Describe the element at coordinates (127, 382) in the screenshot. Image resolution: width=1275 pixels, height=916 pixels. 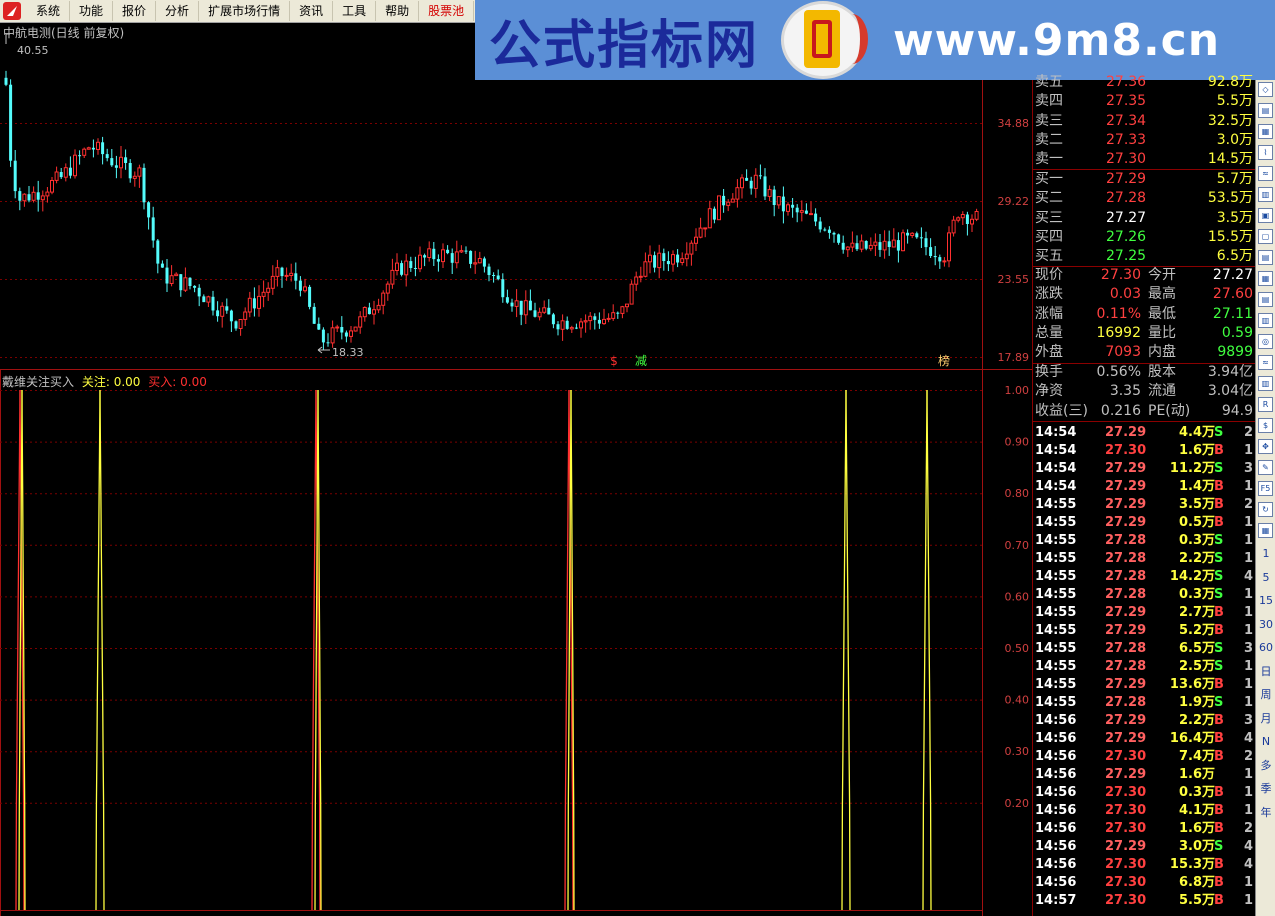
I see `guanzhu-value: 0.00` at that location.